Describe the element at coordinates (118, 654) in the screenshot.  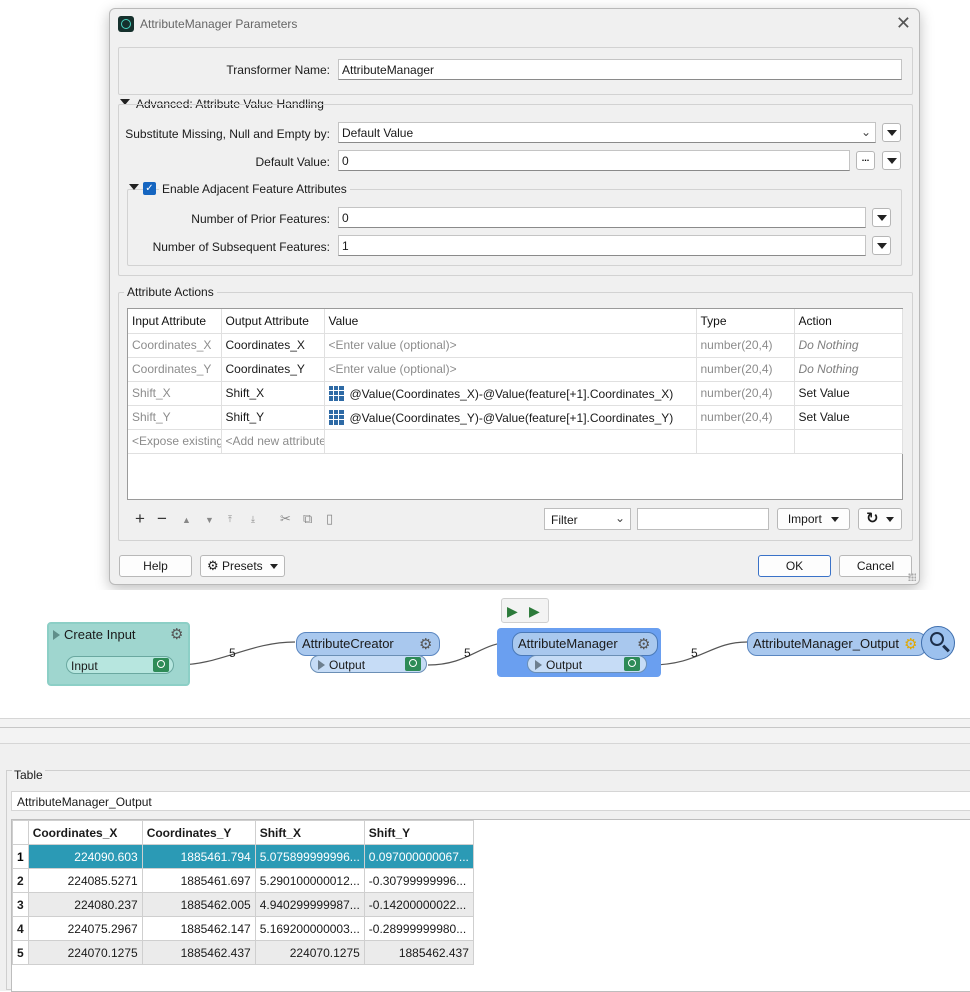
I see `create-input-node: Create Input ⚙ Input` at that location.